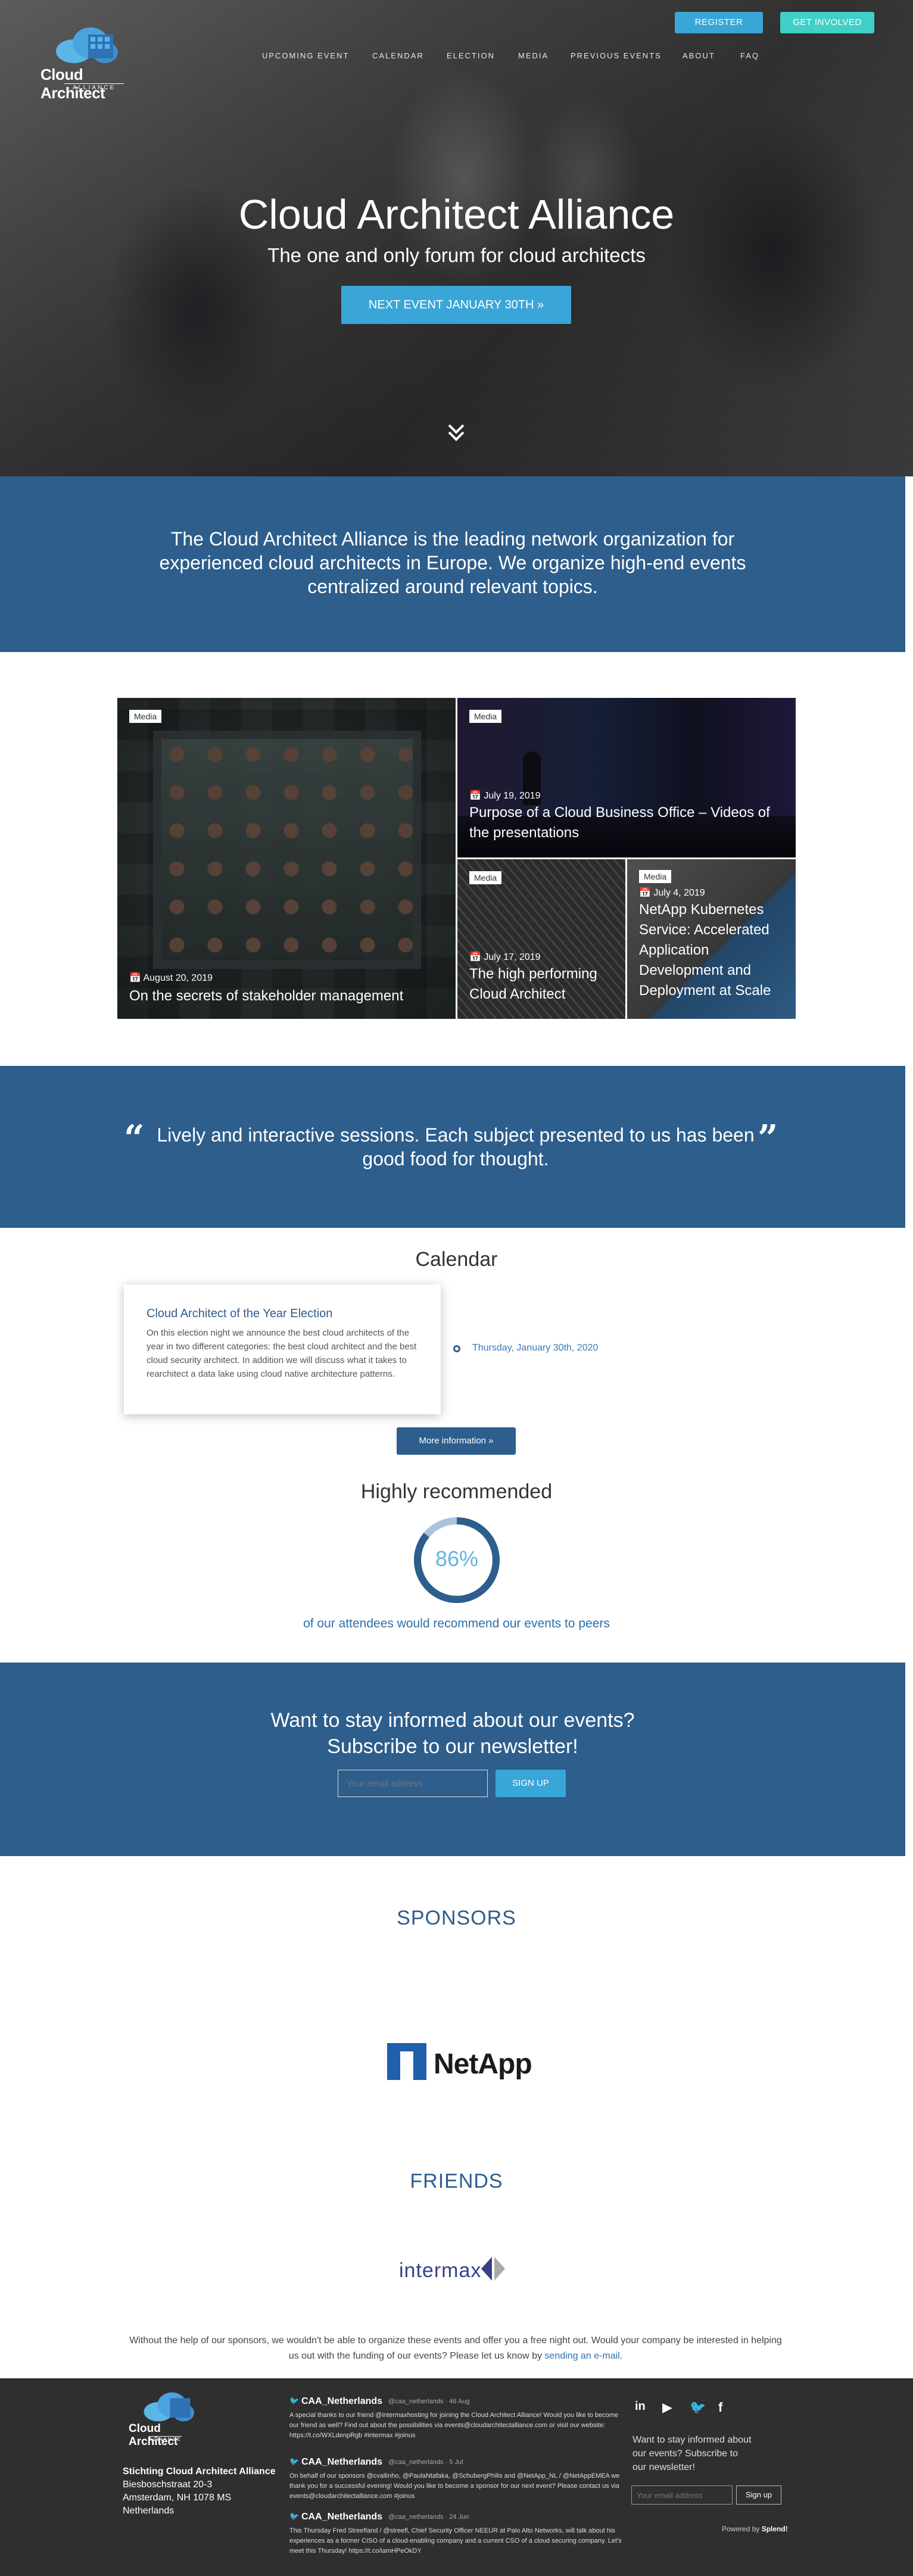 The width and height of the screenshot is (913, 2576). I want to click on footer-logo-title: Cloud Architect, so click(154, 2435).